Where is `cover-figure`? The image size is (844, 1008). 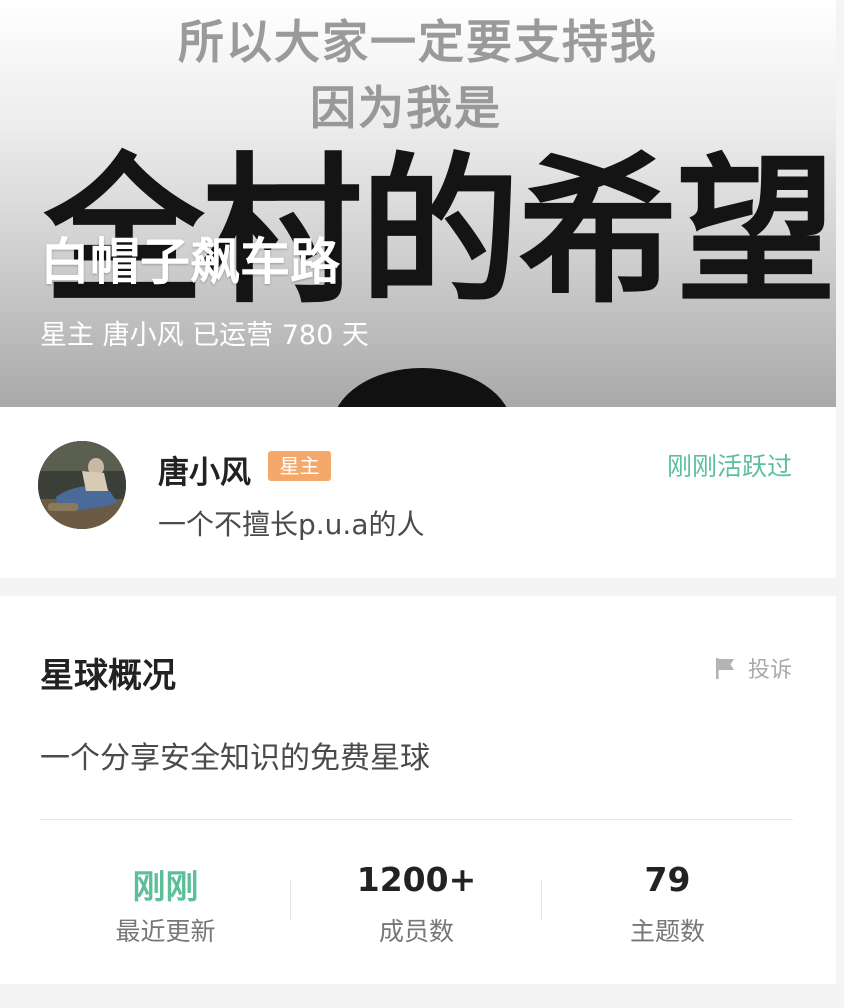
cover-figure is located at coordinates (422, 387).